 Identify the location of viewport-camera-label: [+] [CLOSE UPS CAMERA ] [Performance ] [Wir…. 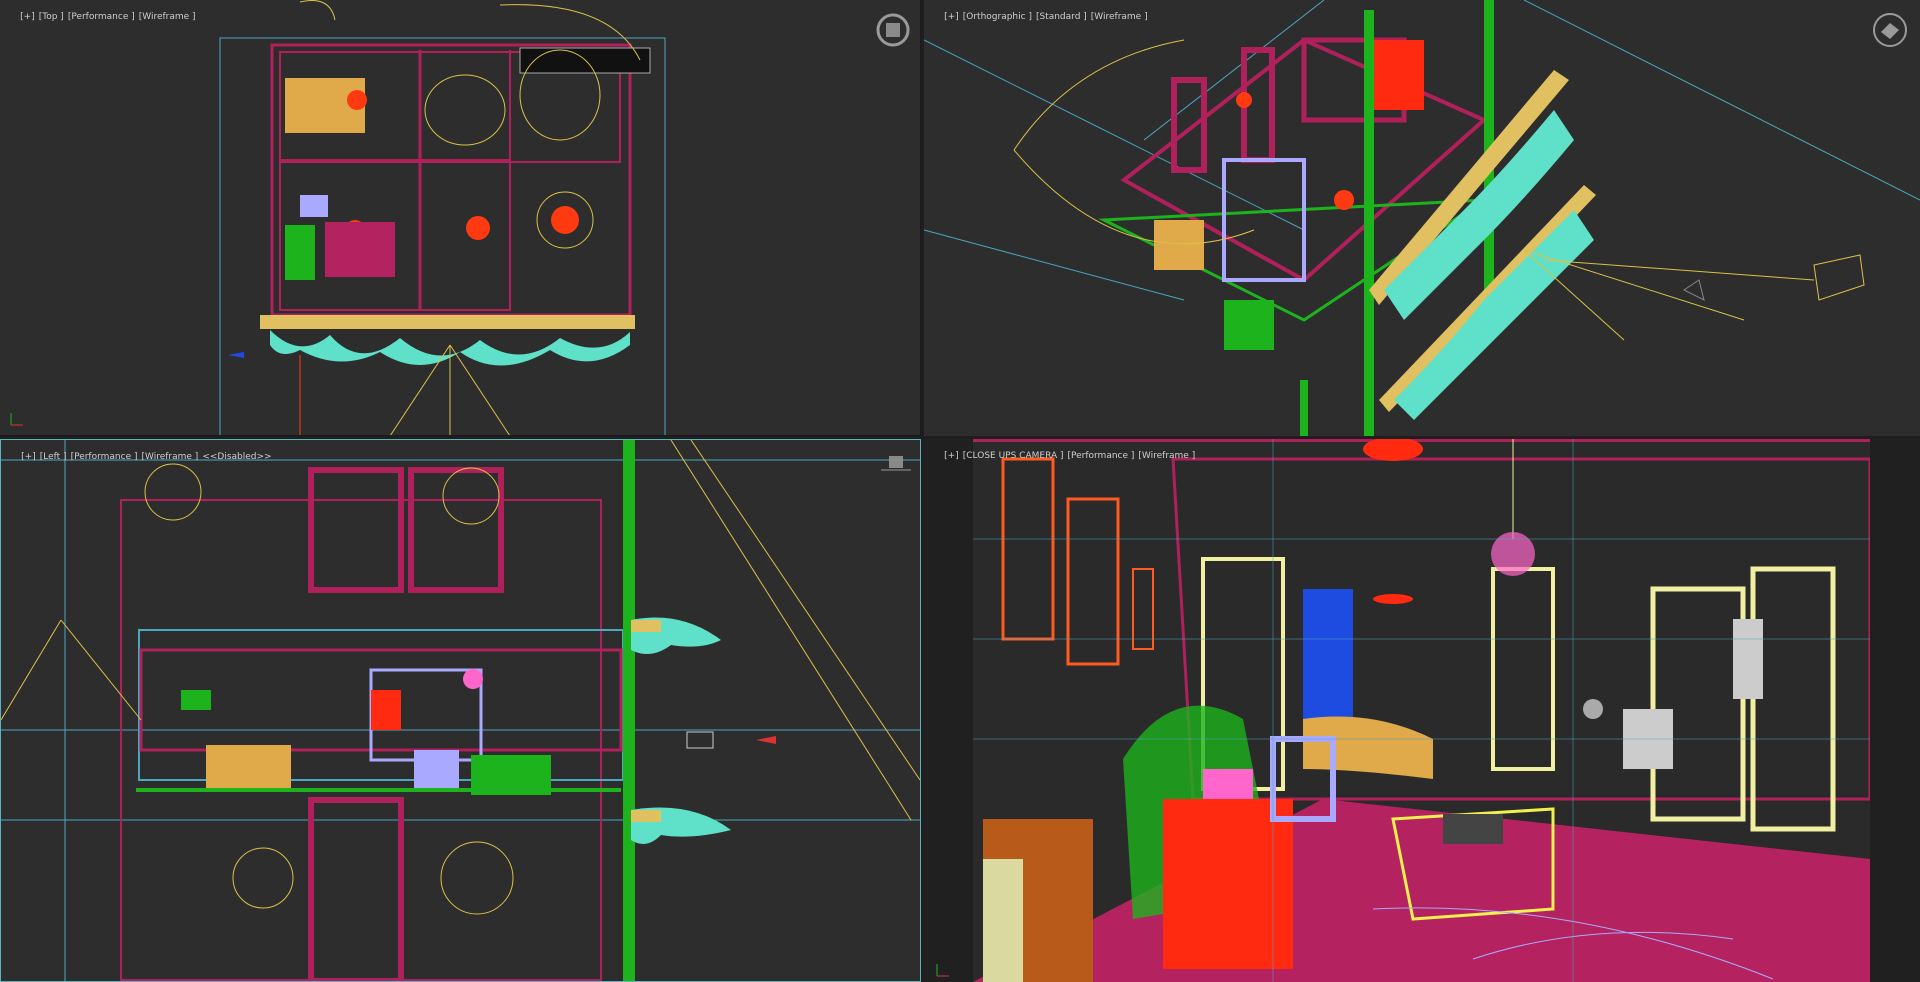
(1063, 456).